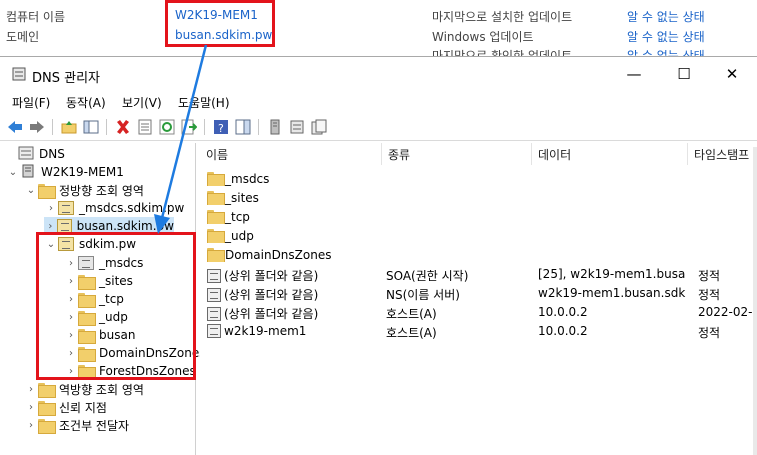 This screenshot has width=757, height=455. Describe the element at coordinates (106, 127) in the screenshot. I see `toolbar-separator` at that location.